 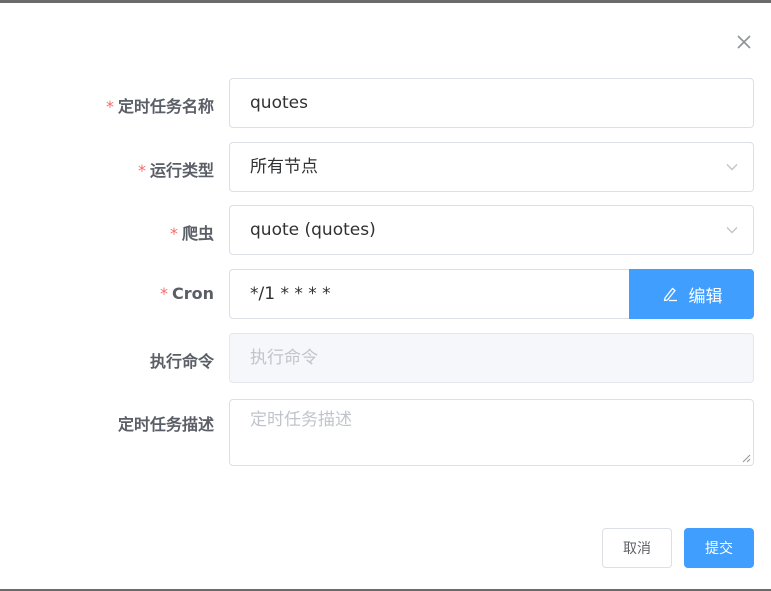 What do you see at coordinates (181, 361) in the screenshot?
I see `command-label: 执行命令` at bounding box center [181, 361].